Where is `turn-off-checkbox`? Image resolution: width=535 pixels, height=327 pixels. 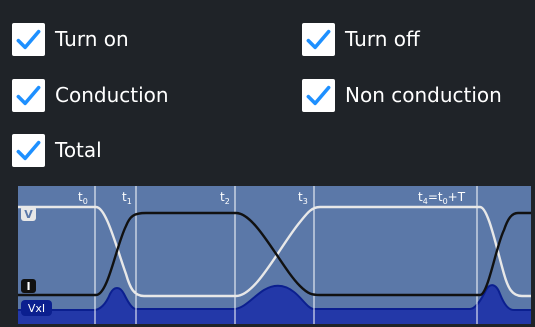
turn-off-checkbox is located at coordinates (318, 39).